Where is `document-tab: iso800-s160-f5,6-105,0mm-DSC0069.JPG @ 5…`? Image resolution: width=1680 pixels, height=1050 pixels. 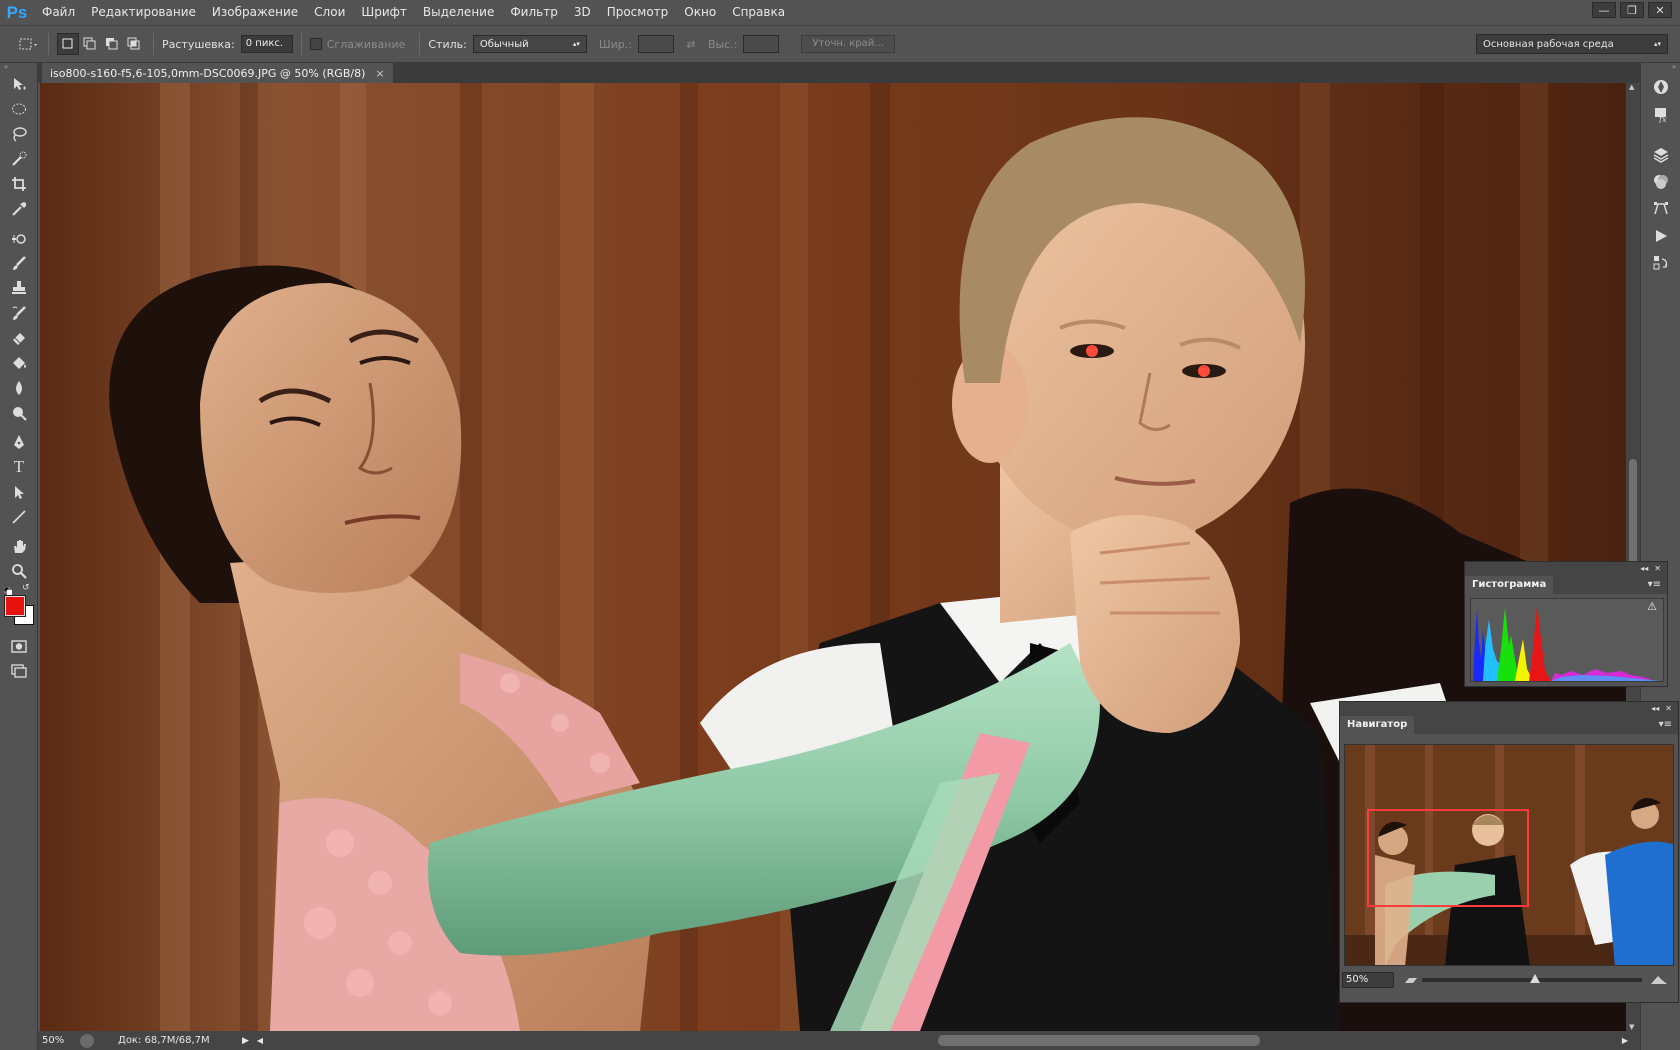
document-tab: iso800-s160-f5,6-105,0mm-DSC0069.JPG @ 5… is located at coordinates (217, 73).